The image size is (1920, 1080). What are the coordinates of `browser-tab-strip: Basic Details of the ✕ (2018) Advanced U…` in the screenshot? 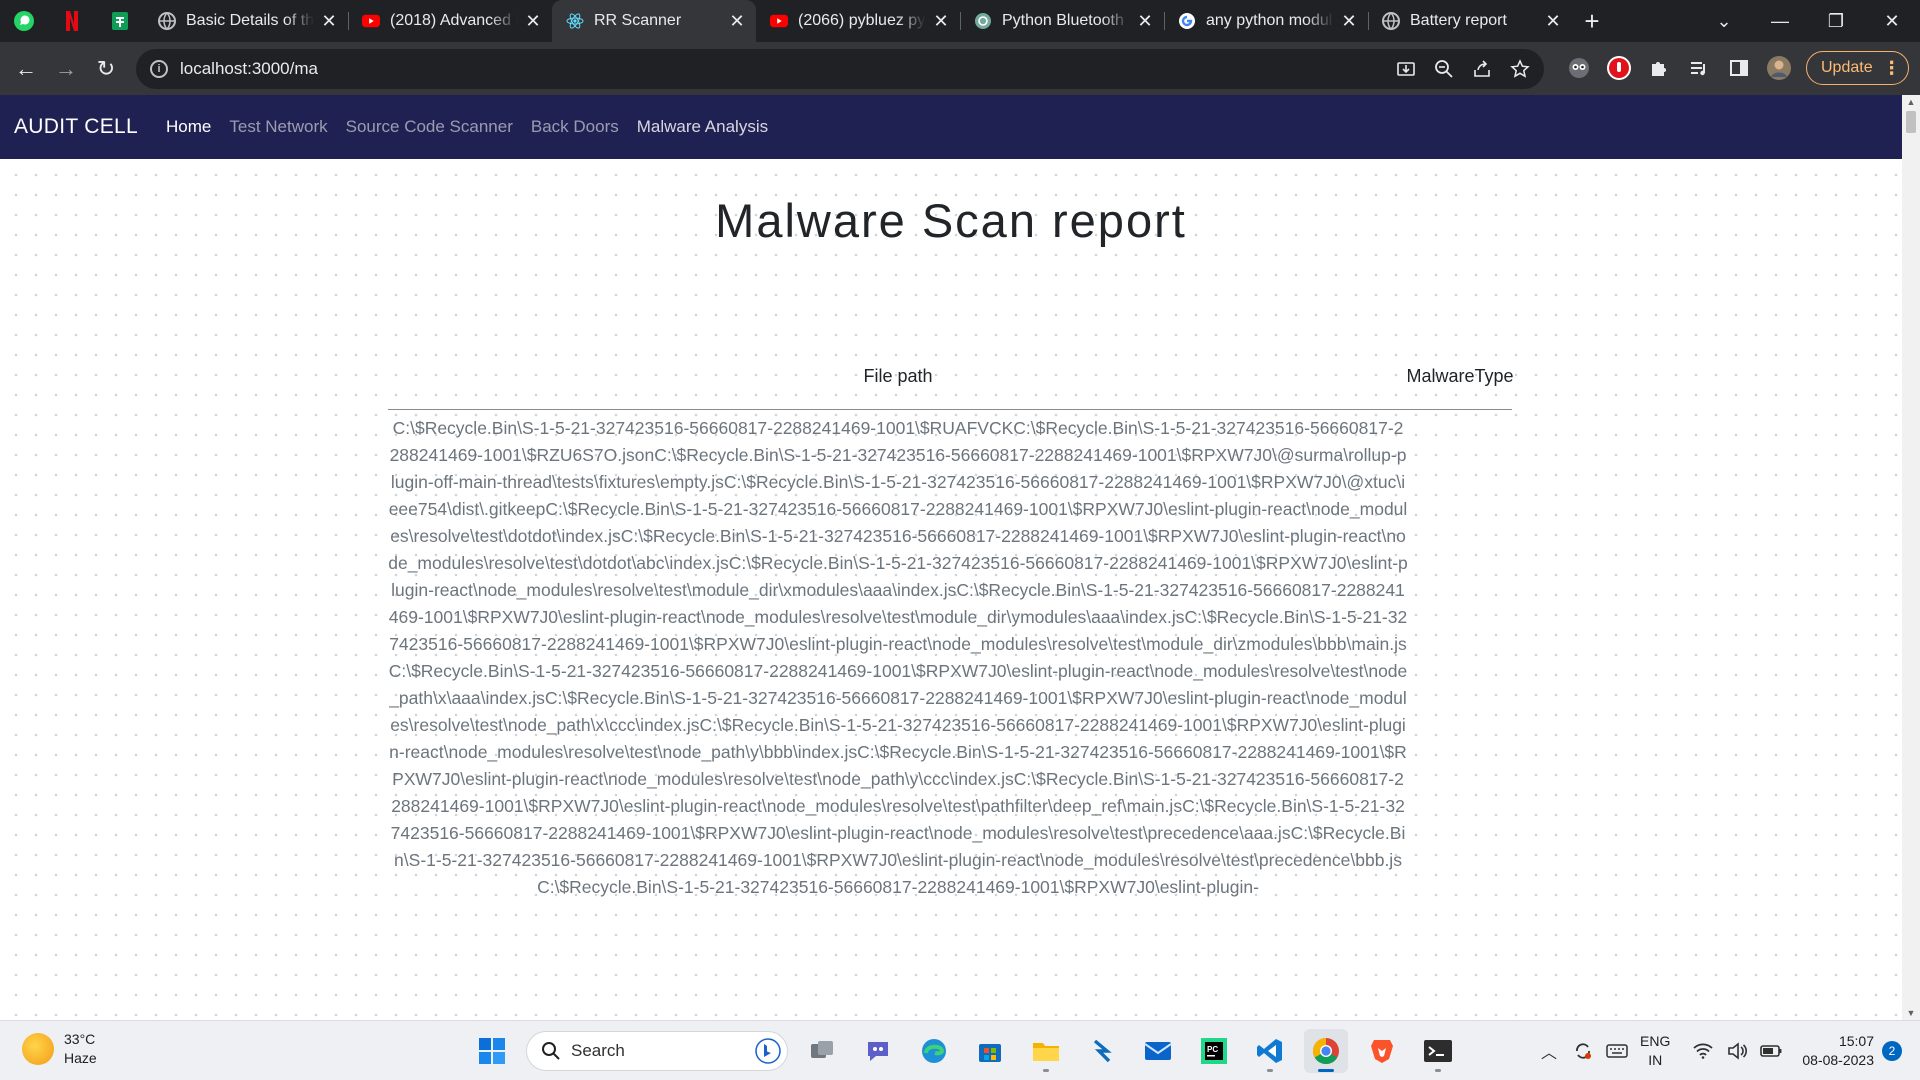 It's located at (960, 21).